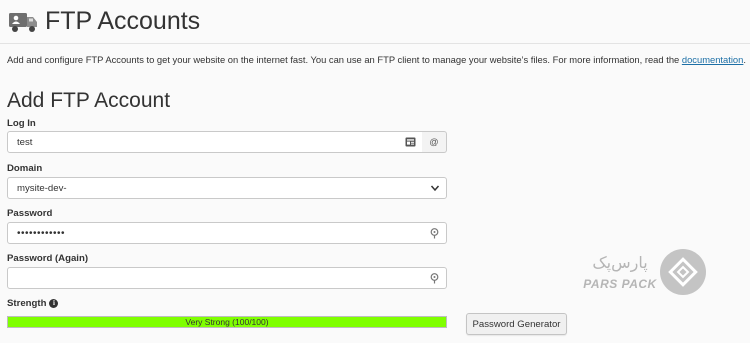 The width and height of the screenshot is (750, 343). I want to click on password-again-label: Password (Again), so click(48, 258).